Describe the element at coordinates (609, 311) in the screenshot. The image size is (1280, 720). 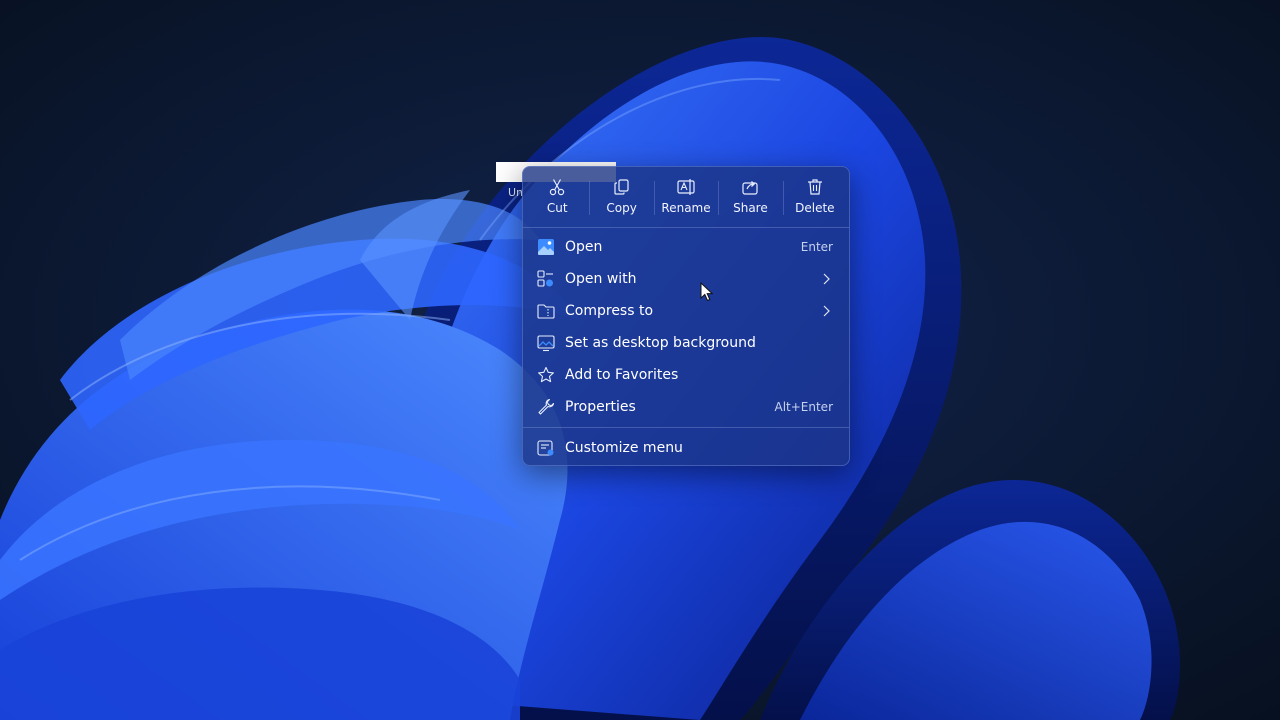
I see `compress-to-label: Compress to` at that location.